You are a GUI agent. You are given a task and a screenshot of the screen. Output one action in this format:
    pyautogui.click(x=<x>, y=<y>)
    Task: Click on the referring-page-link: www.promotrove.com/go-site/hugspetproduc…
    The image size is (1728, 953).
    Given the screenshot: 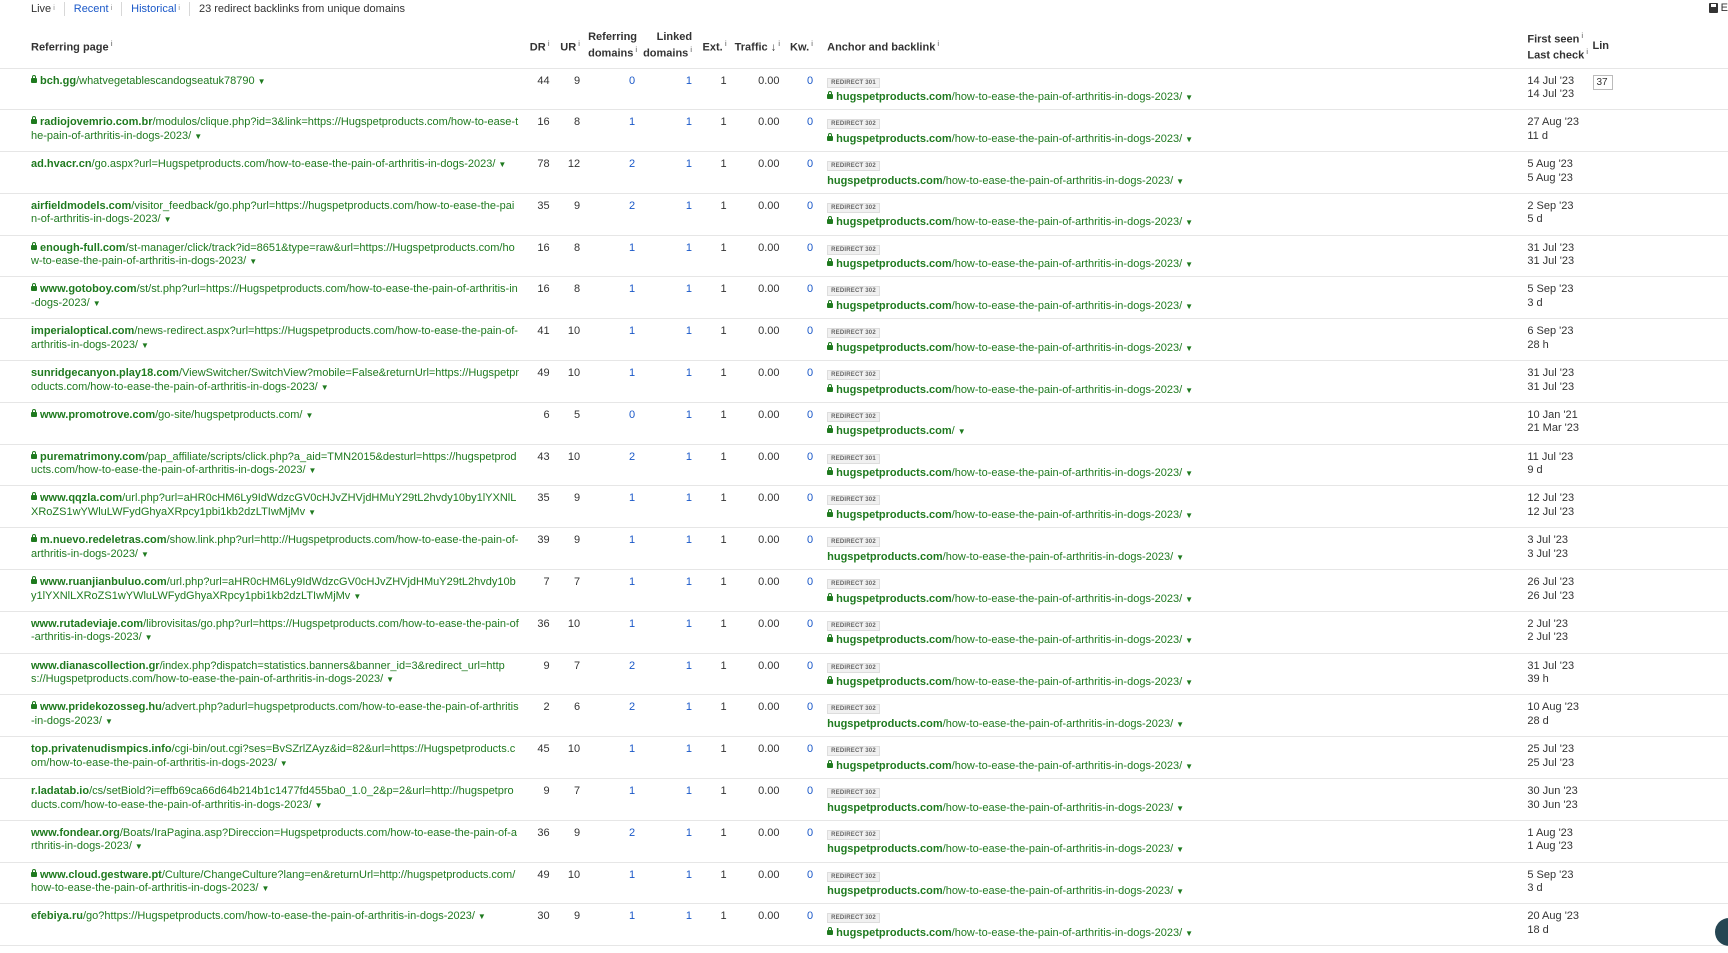 What is the action you would take?
    pyautogui.click(x=166, y=414)
    